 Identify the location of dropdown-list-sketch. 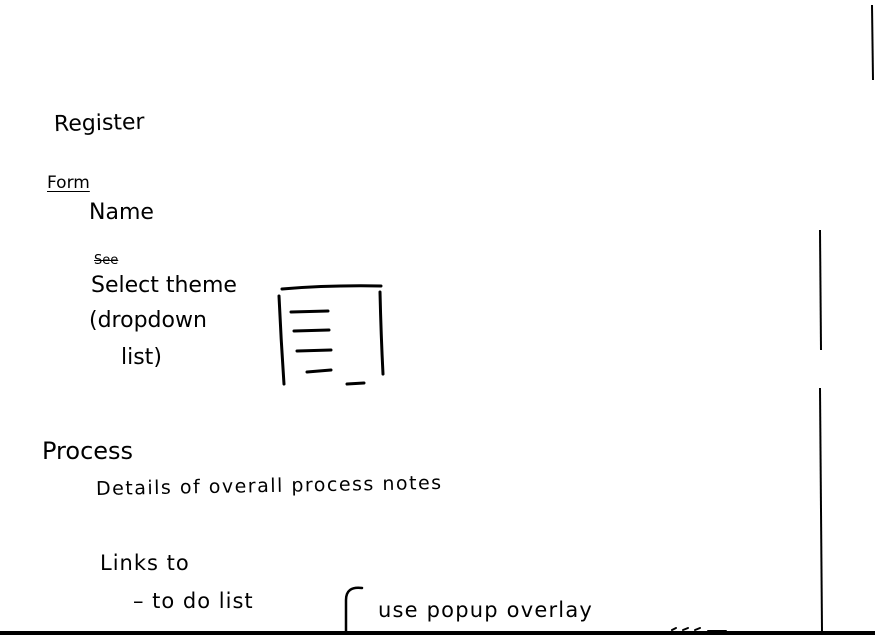
(331, 335).